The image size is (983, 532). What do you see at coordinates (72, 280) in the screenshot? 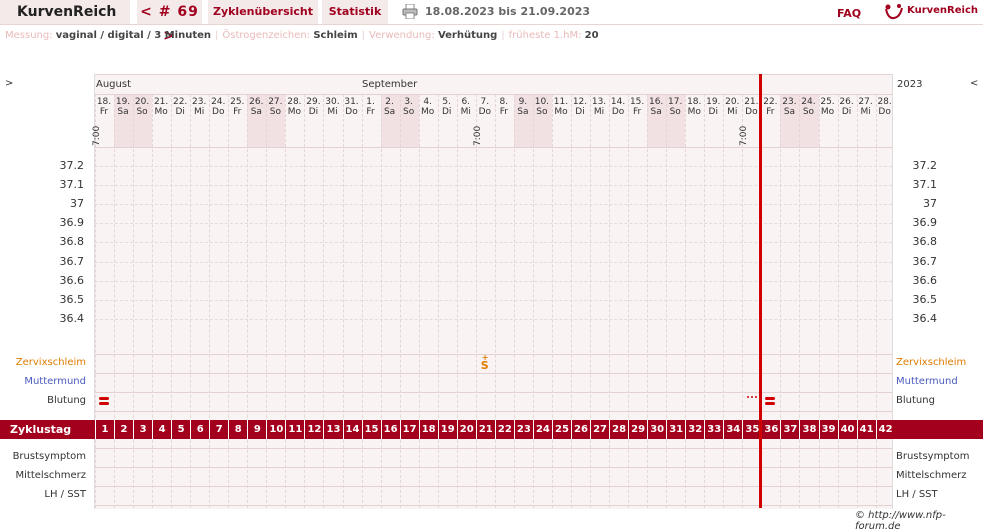
I see `temperature-label-left: 36.6` at bounding box center [72, 280].